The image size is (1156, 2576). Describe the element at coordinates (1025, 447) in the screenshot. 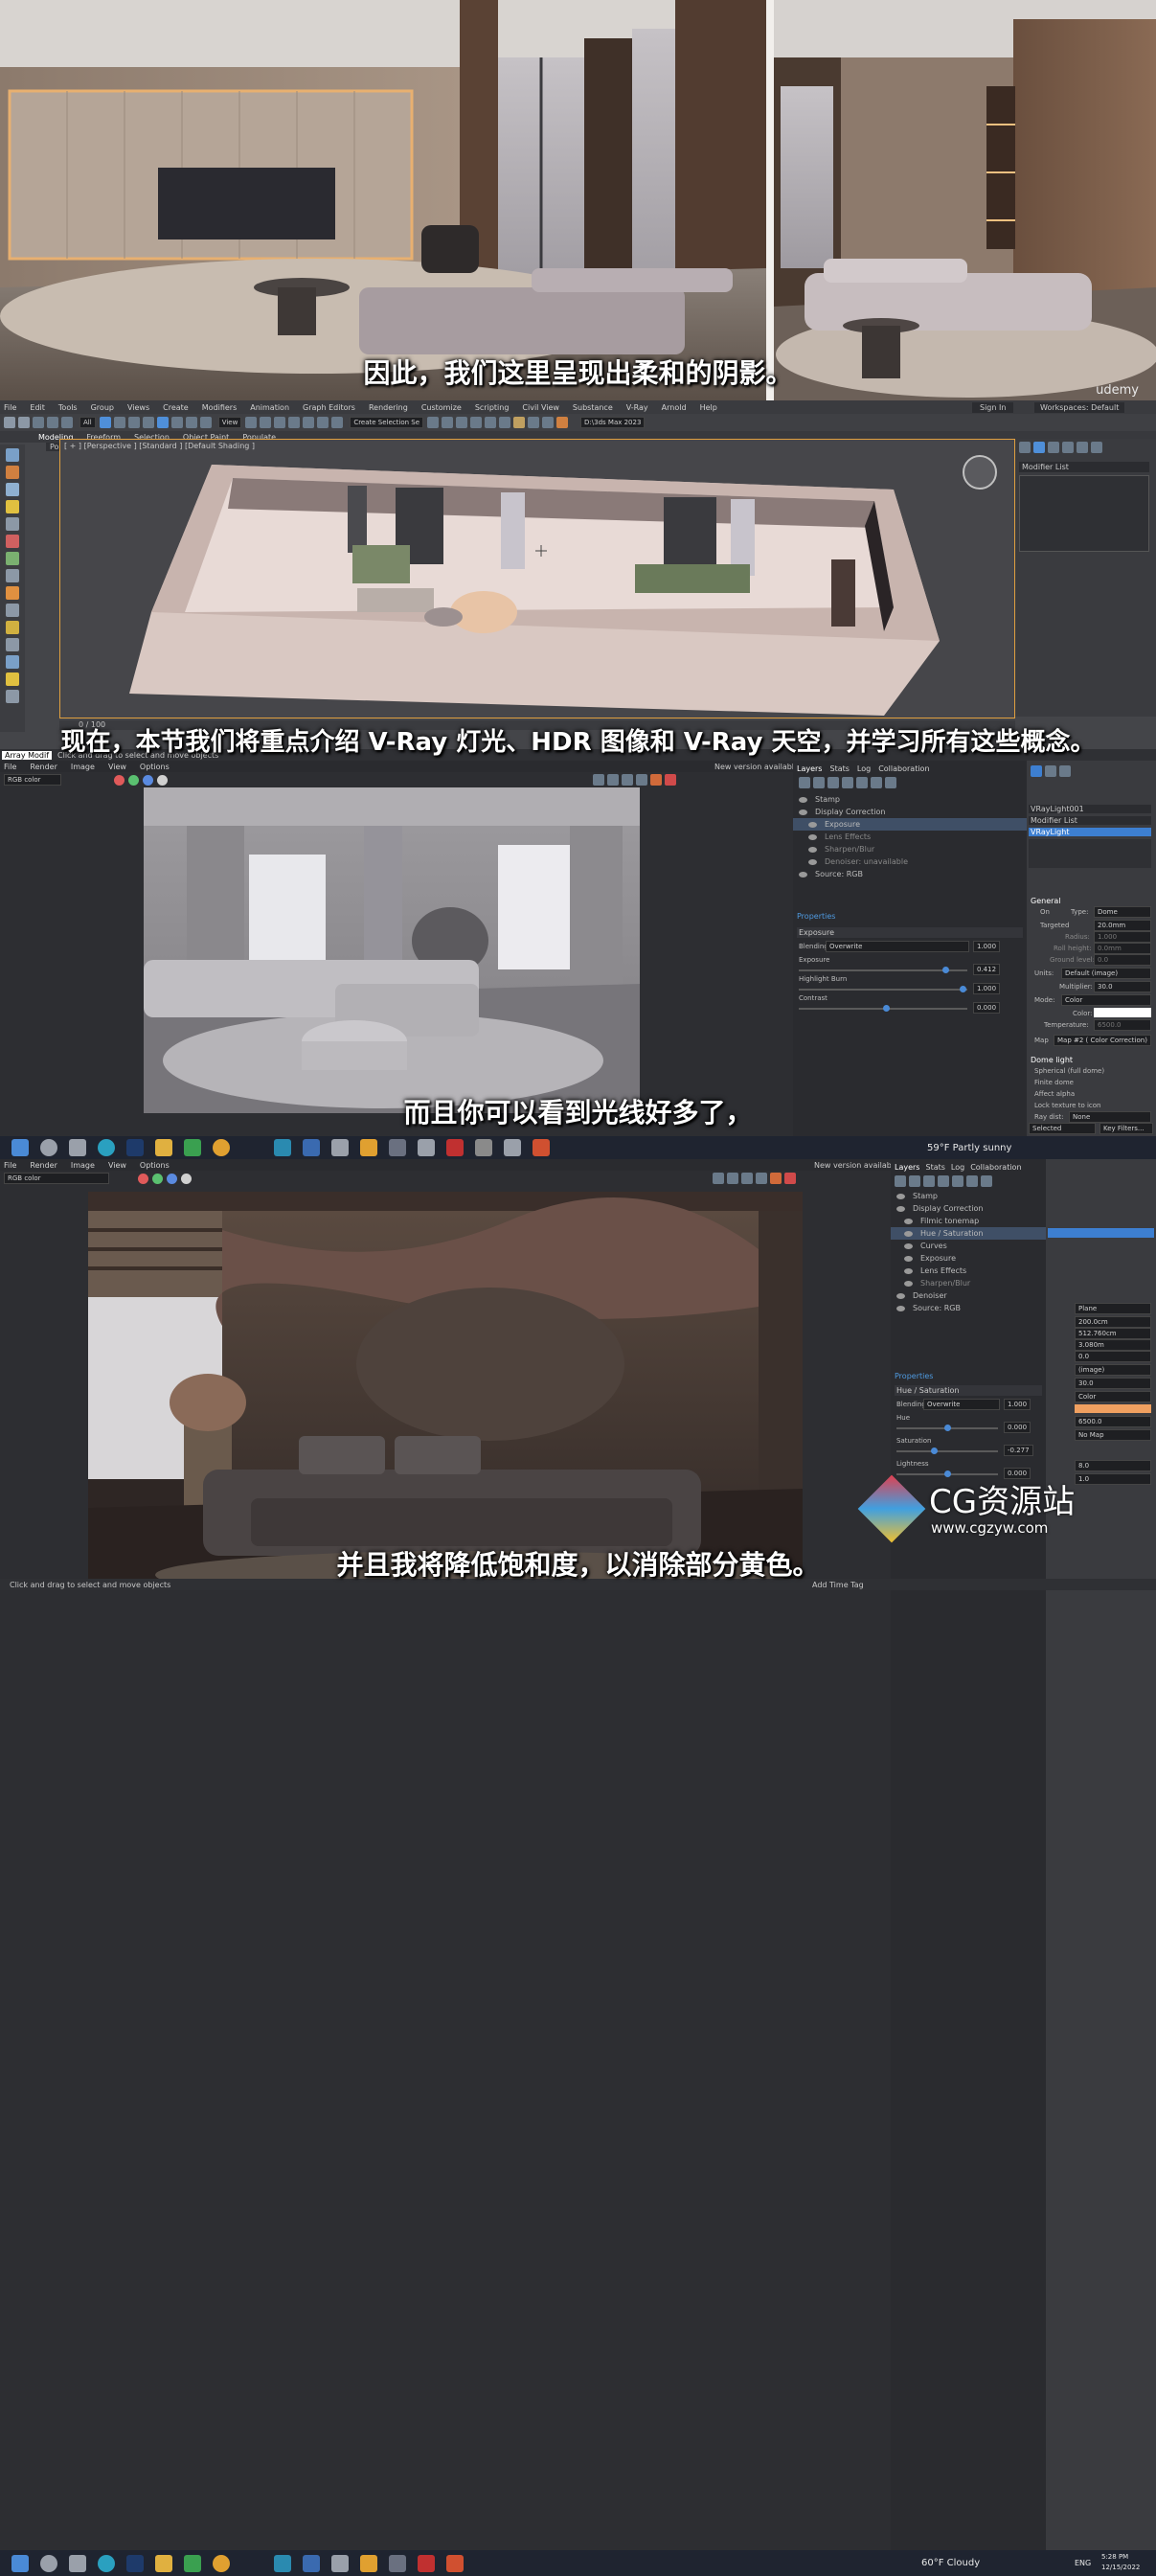

I see `create-tab-icon` at that location.